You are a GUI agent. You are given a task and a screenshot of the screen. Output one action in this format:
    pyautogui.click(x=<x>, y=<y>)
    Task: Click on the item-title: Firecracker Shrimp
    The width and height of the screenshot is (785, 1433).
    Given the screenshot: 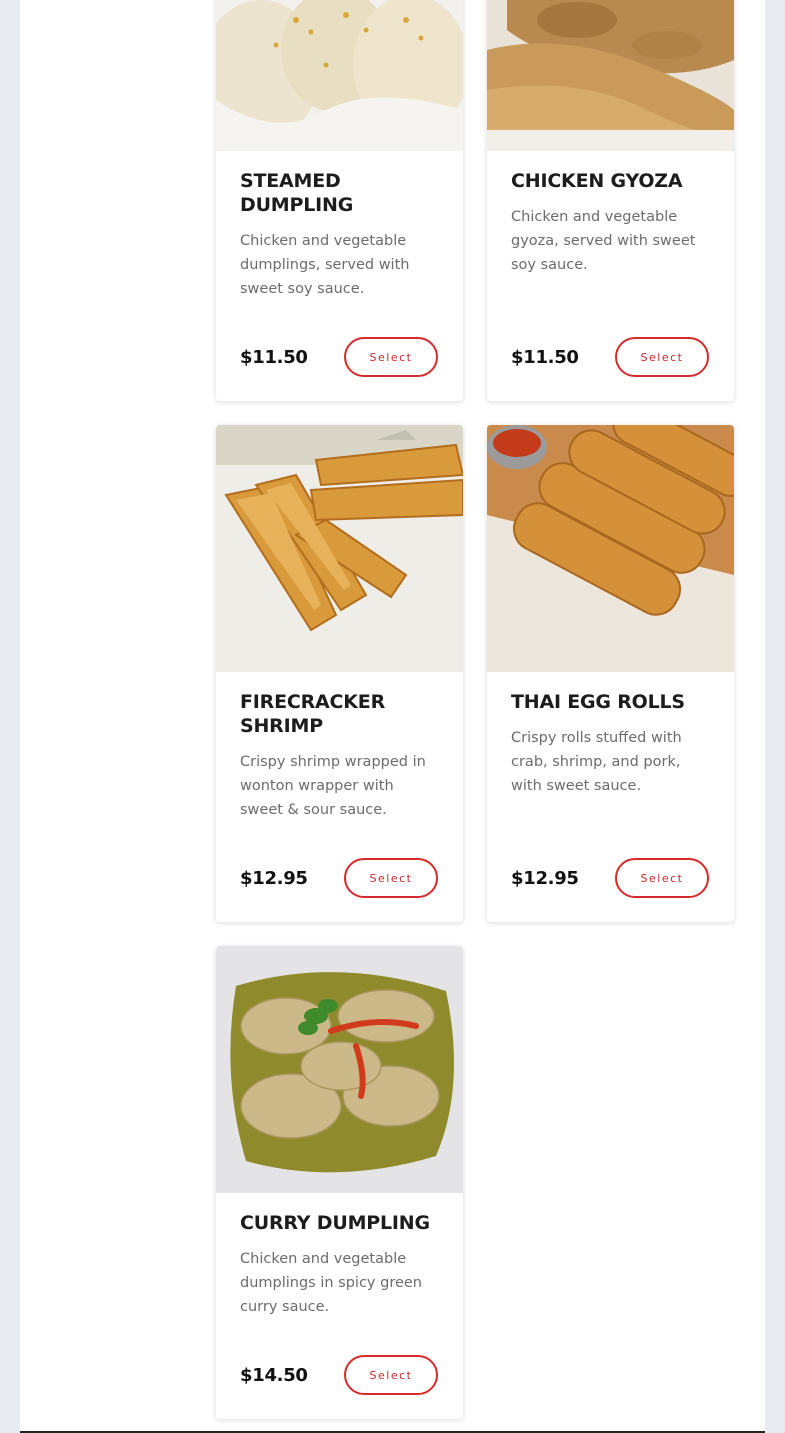 What is the action you would take?
    pyautogui.click(x=313, y=714)
    